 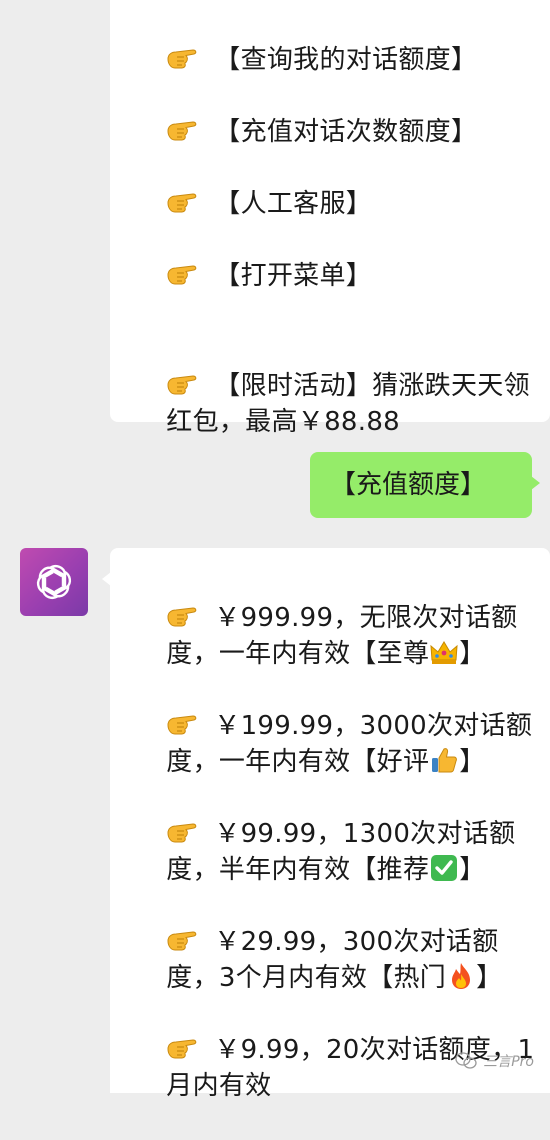 What do you see at coordinates (466, 1060) in the screenshot?
I see `wechat-channel-icon` at bounding box center [466, 1060].